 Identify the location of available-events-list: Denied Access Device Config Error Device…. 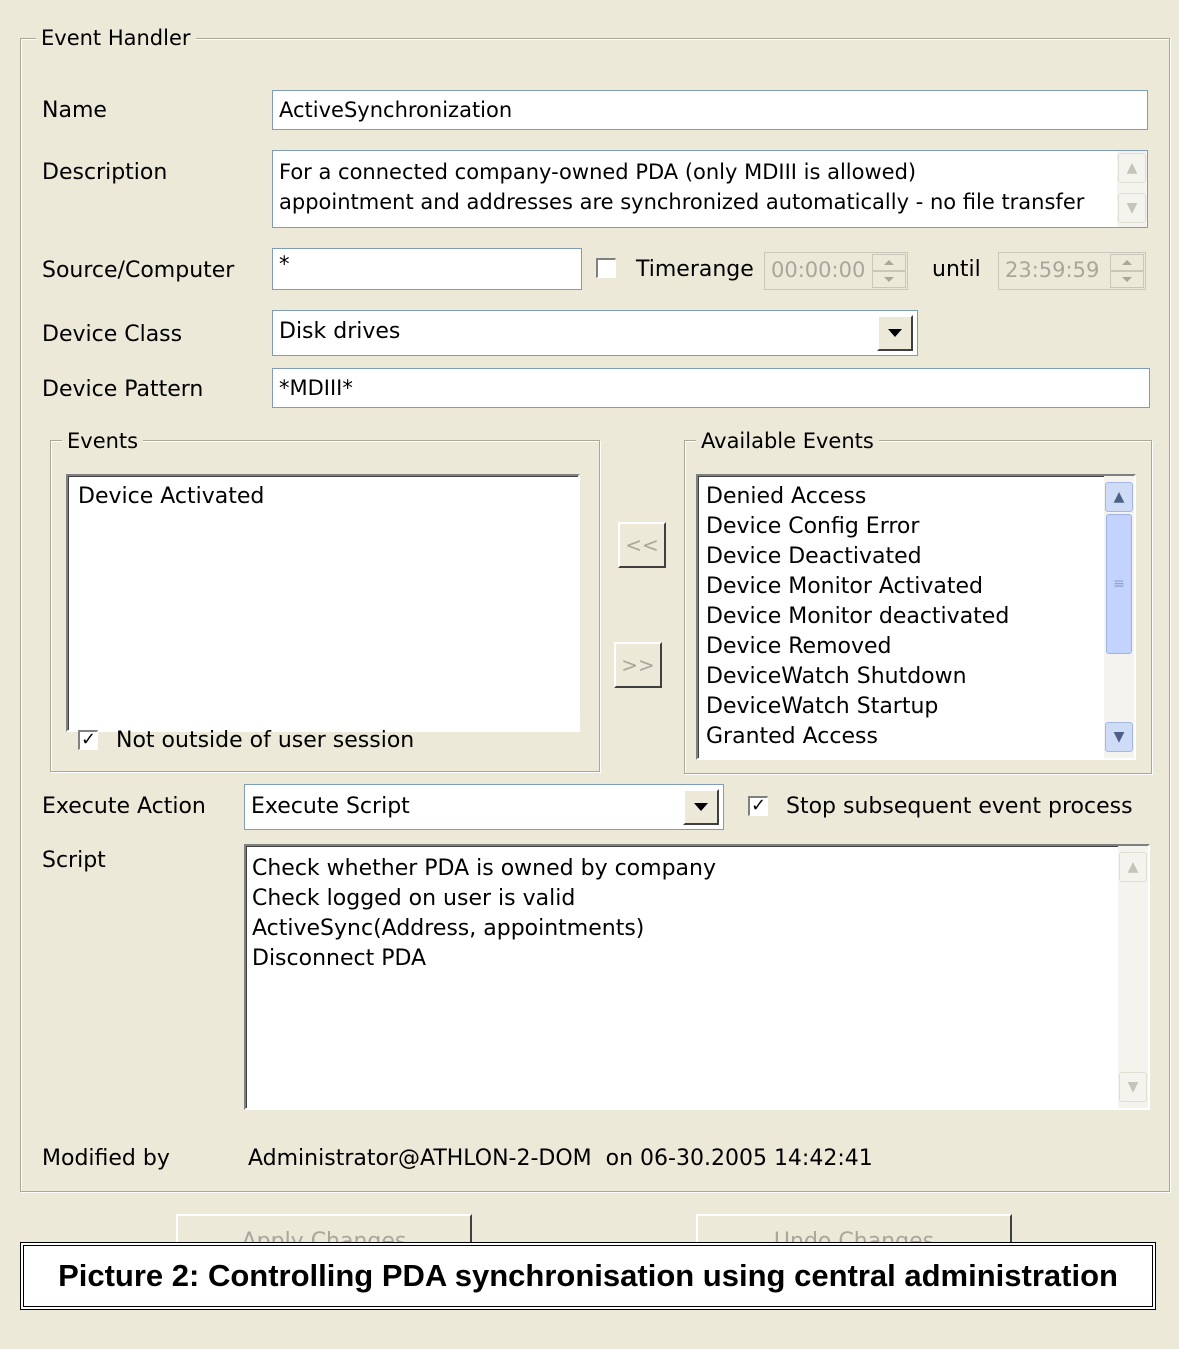
(916, 617).